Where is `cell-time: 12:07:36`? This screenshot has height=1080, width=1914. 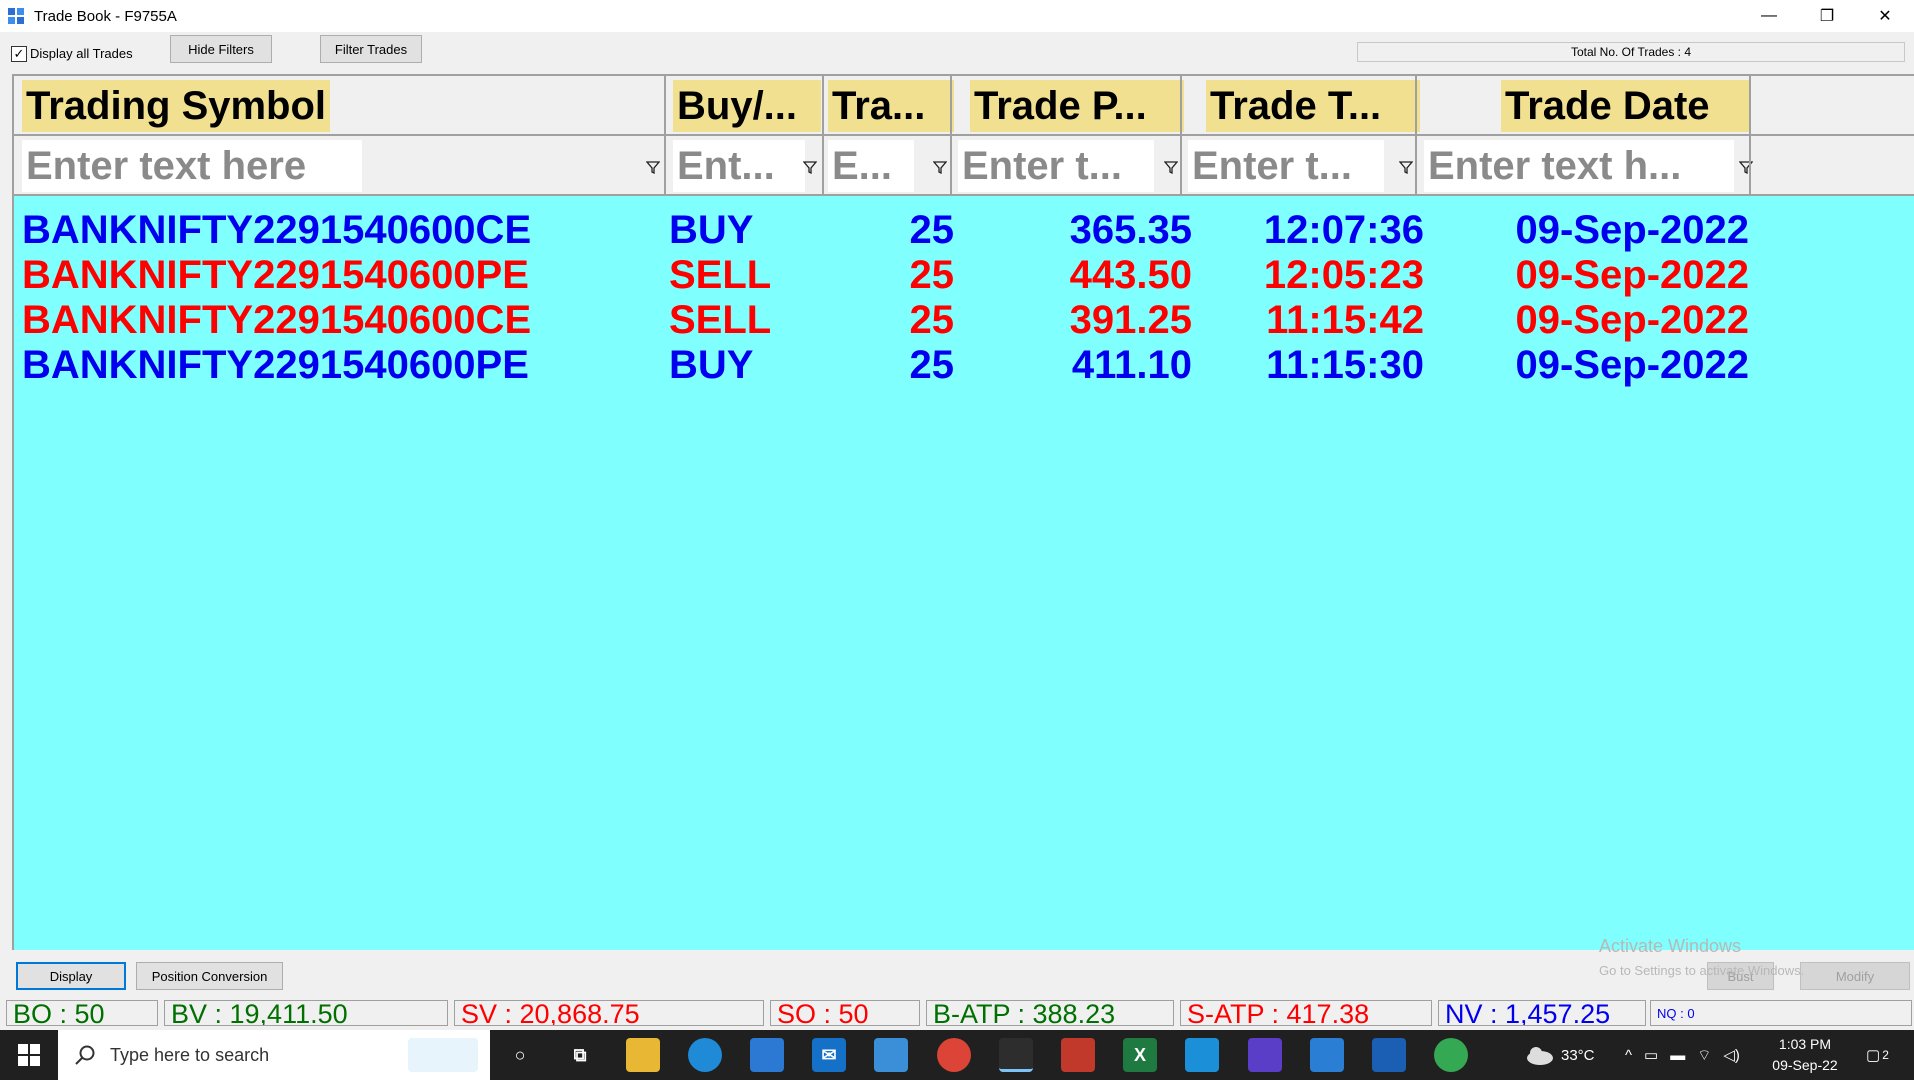
cell-time: 12:07:36 is located at coordinates (1343, 230).